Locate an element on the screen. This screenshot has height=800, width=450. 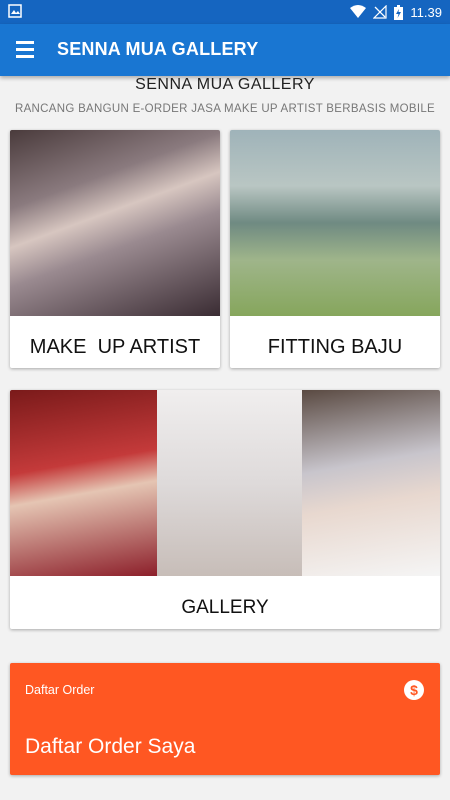
status-time: 11.39 is located at coordinates (426, 12).